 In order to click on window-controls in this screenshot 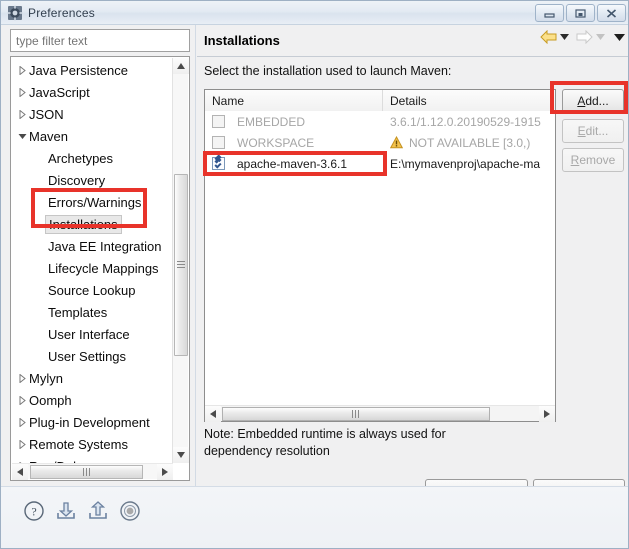, I will do `click(580, 13)`.